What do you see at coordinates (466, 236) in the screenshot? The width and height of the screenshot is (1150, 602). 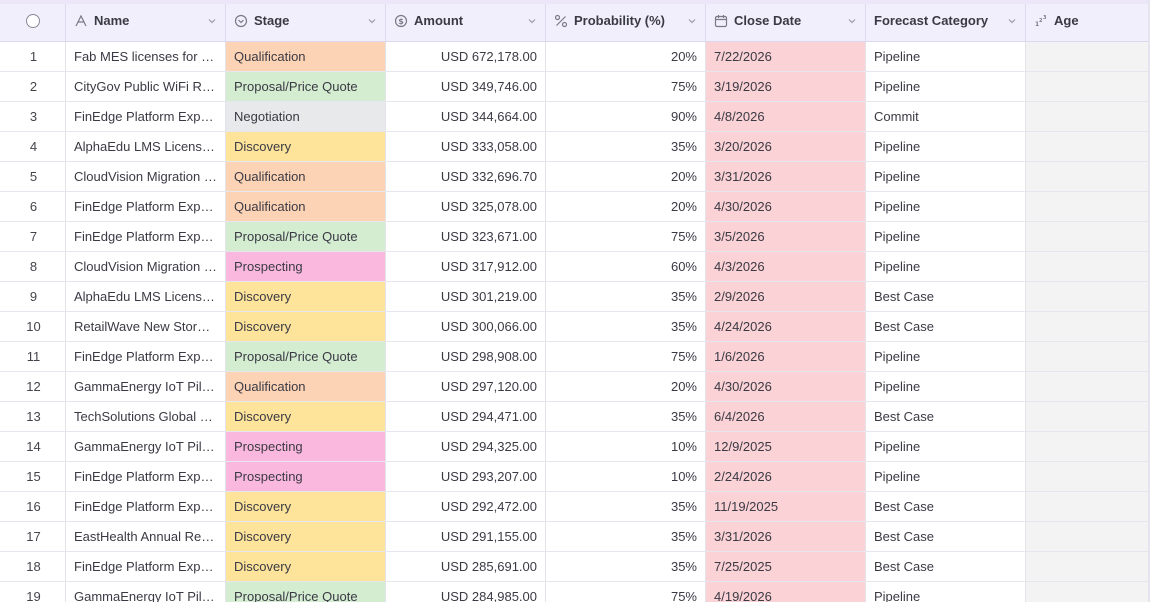 I see `amount-cell: USD 323,671.00` at bounding box center [466, 236].